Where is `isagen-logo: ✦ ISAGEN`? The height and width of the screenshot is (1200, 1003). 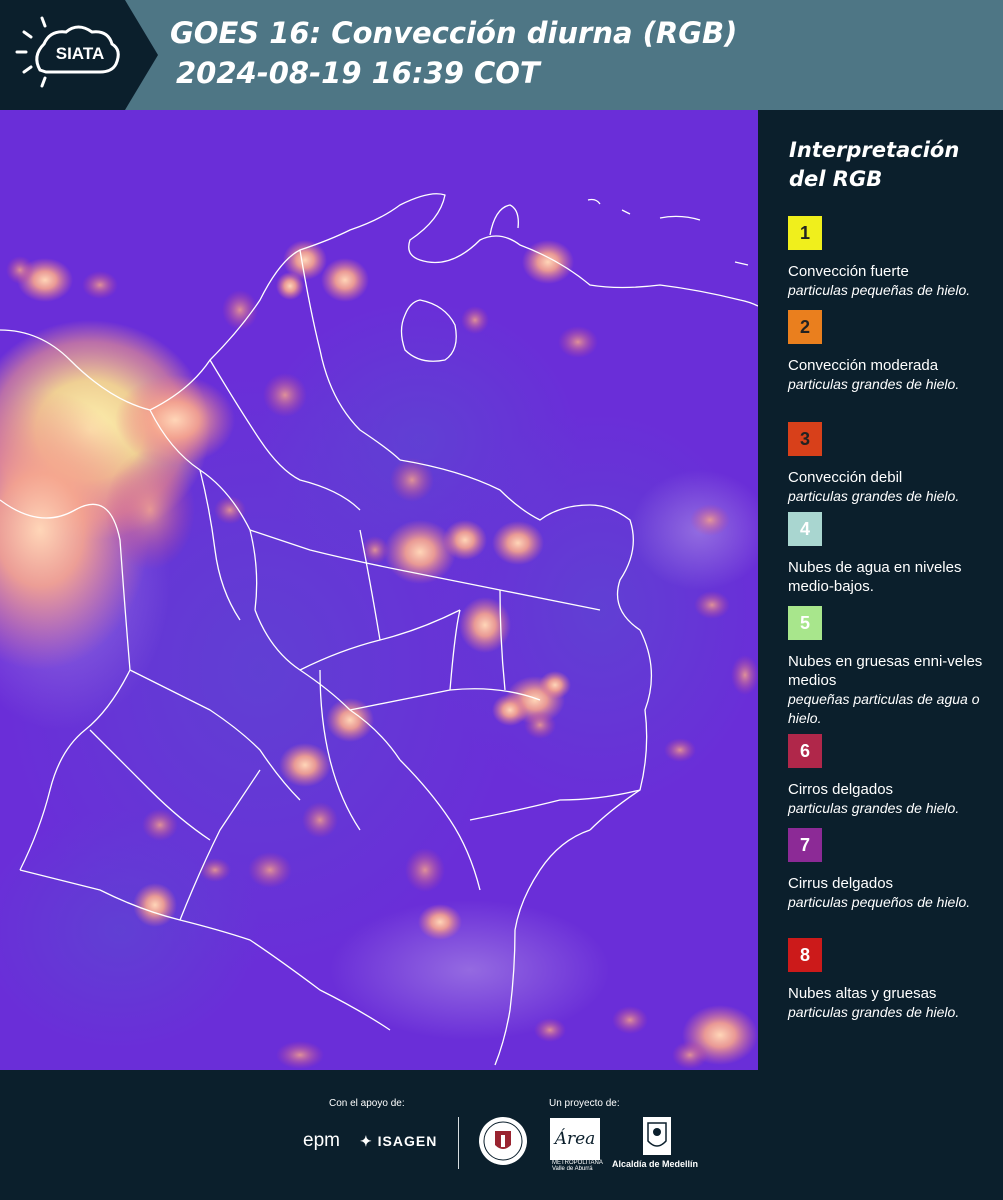 isagen-logo: ✦ ISAGEN is located at coordinates (398, 1141).